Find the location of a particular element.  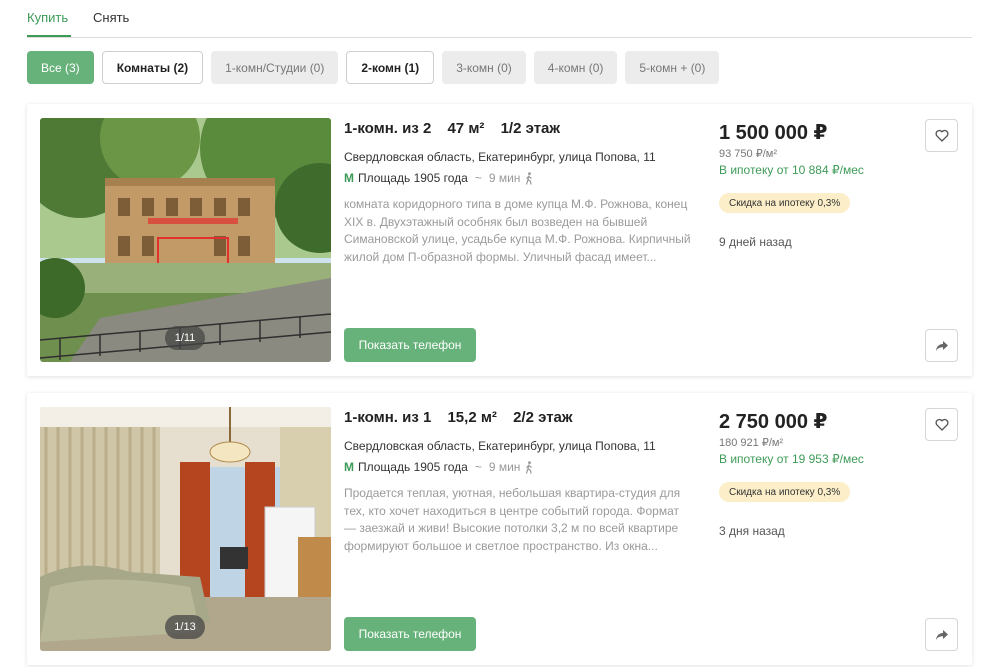

filter-1-room-studio: 1-комн/Студии (0) is located at coordinates (275, 67).